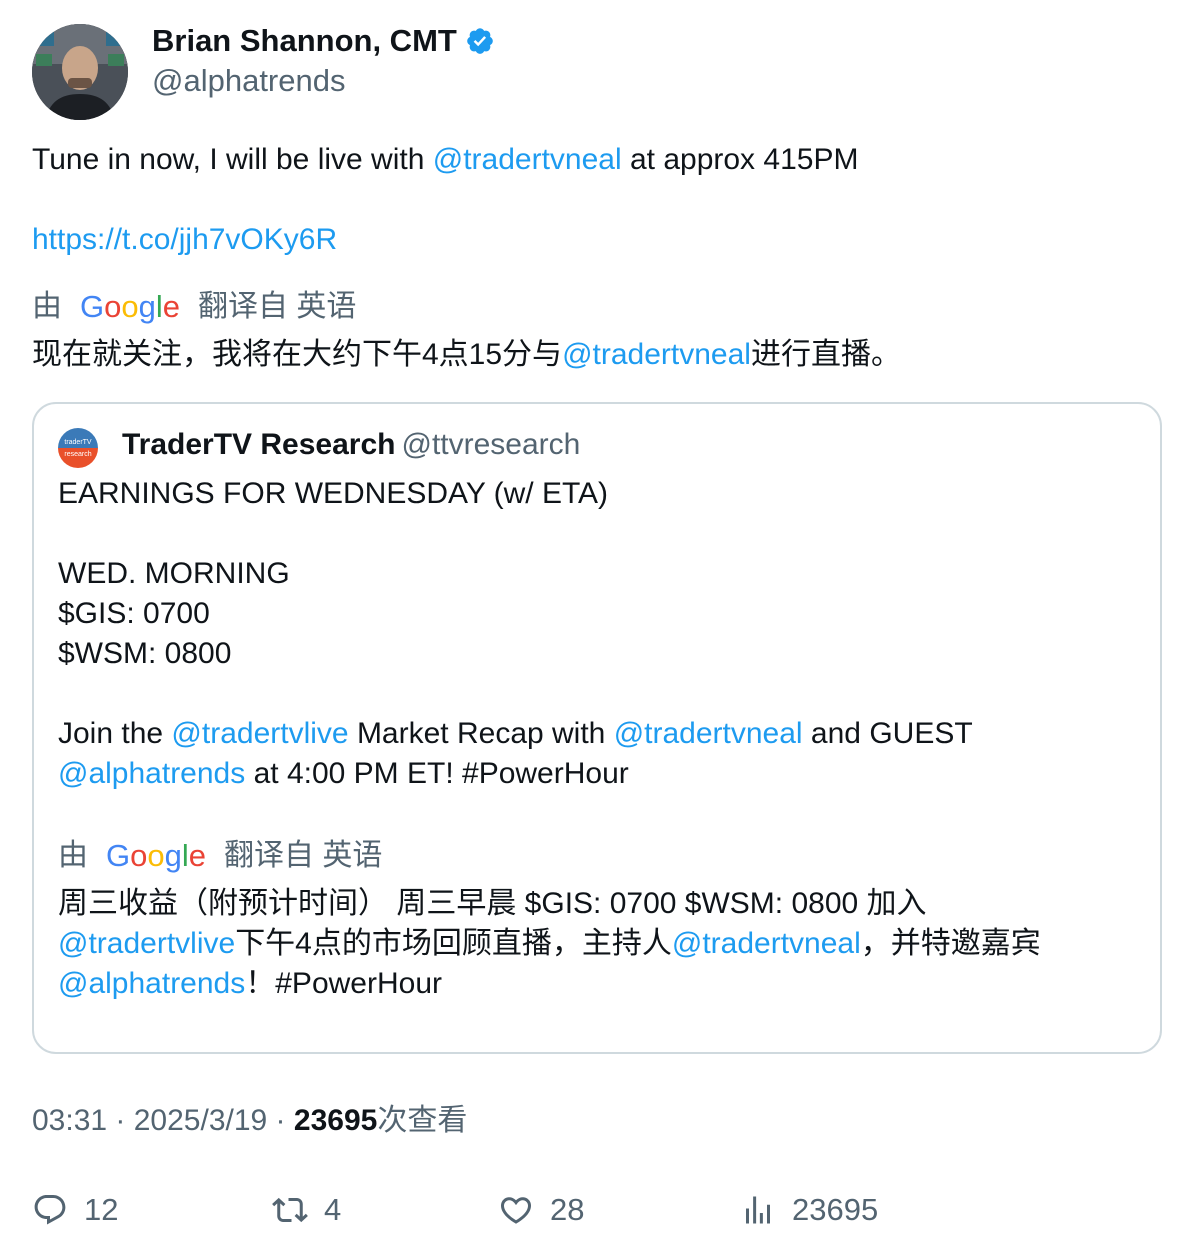  I want to click on tweet-text-after: at approx 415PM, so click(740, 159).